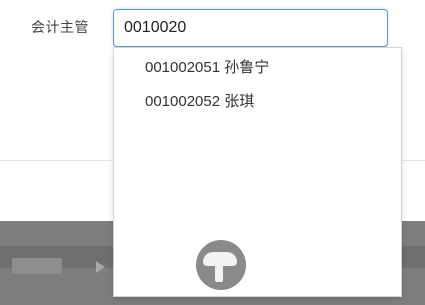 The width and height of the screenshot is (425, 305). I want to click on watermark-url: www.heiqu.com, so click(315, 288).